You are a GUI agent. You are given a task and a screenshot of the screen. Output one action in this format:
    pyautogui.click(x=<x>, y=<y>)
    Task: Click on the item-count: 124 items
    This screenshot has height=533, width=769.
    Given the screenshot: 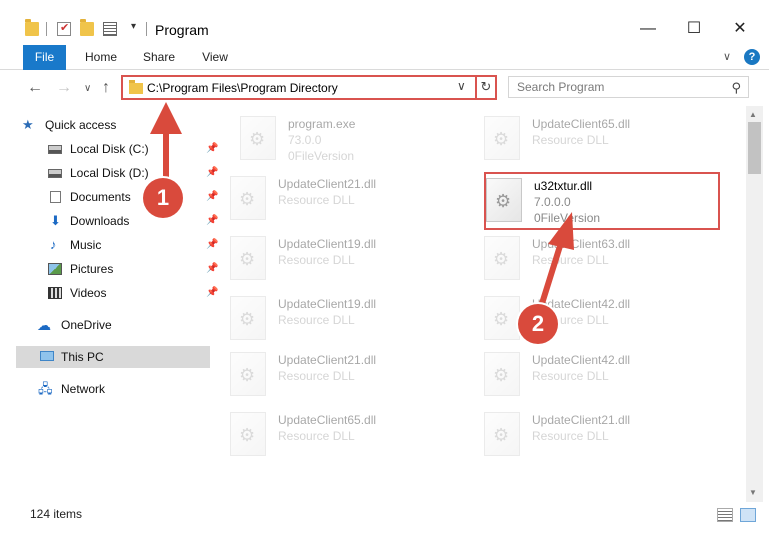 What is the action you would take?
    pyautogui.click(x=56, y=514)
    